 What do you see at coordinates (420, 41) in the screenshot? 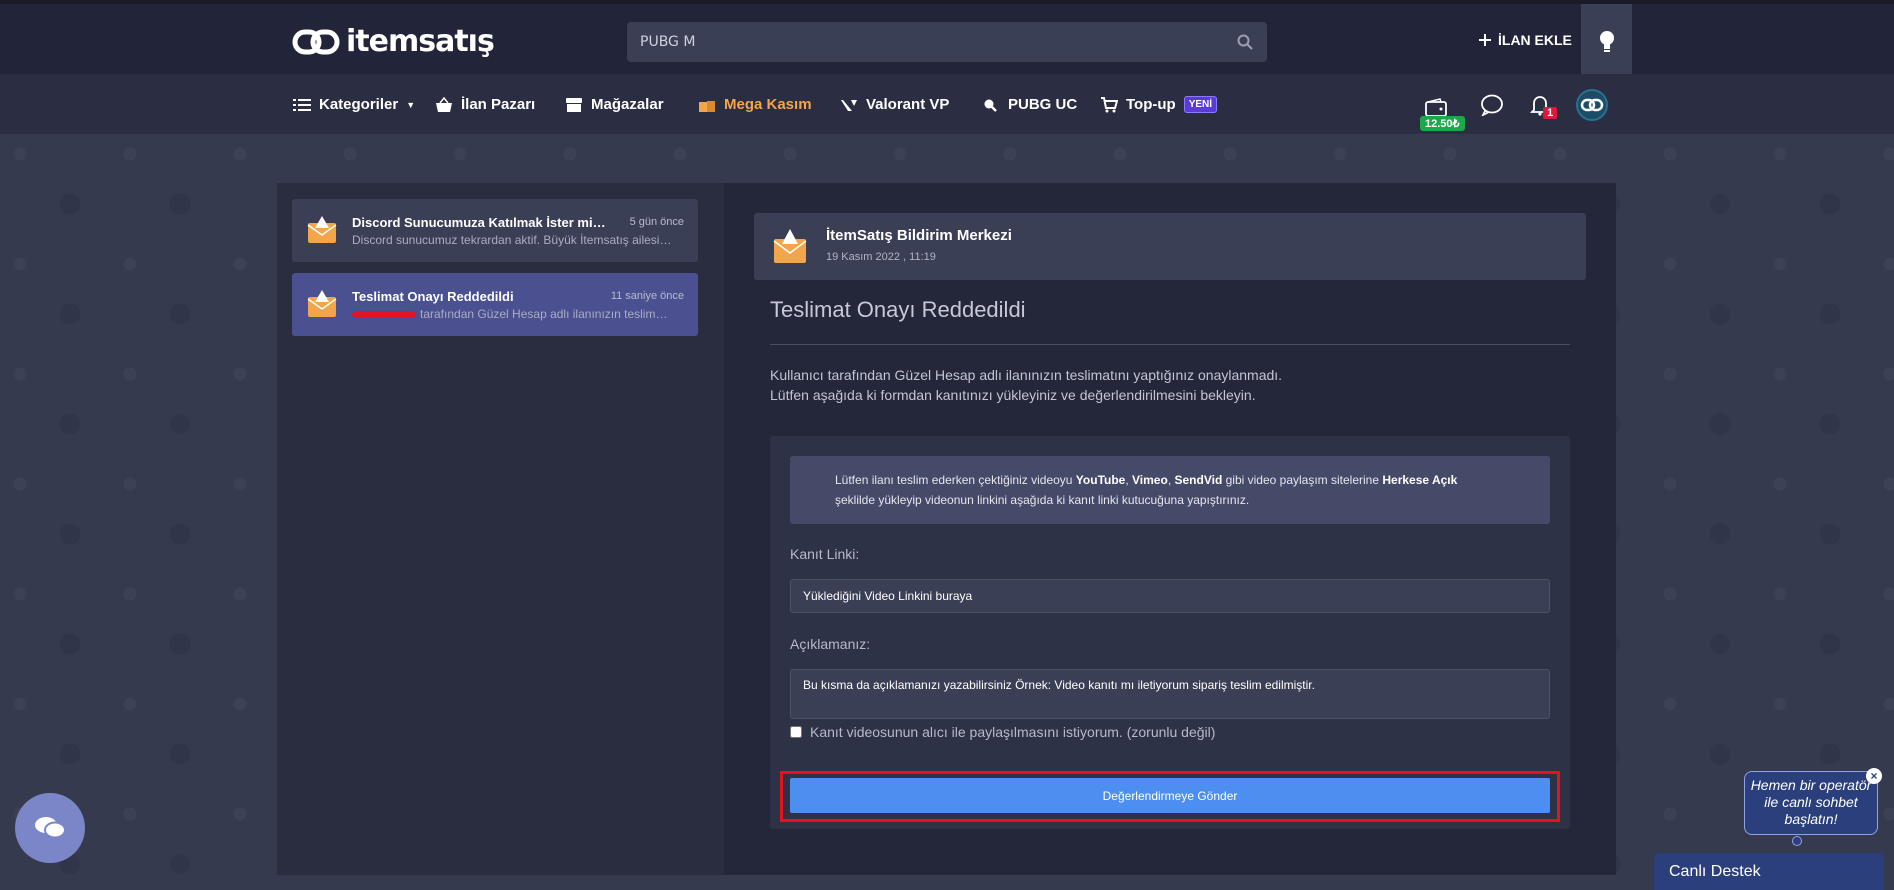
I see `logo-text: itemsatış` at bounding box center [420, 41].